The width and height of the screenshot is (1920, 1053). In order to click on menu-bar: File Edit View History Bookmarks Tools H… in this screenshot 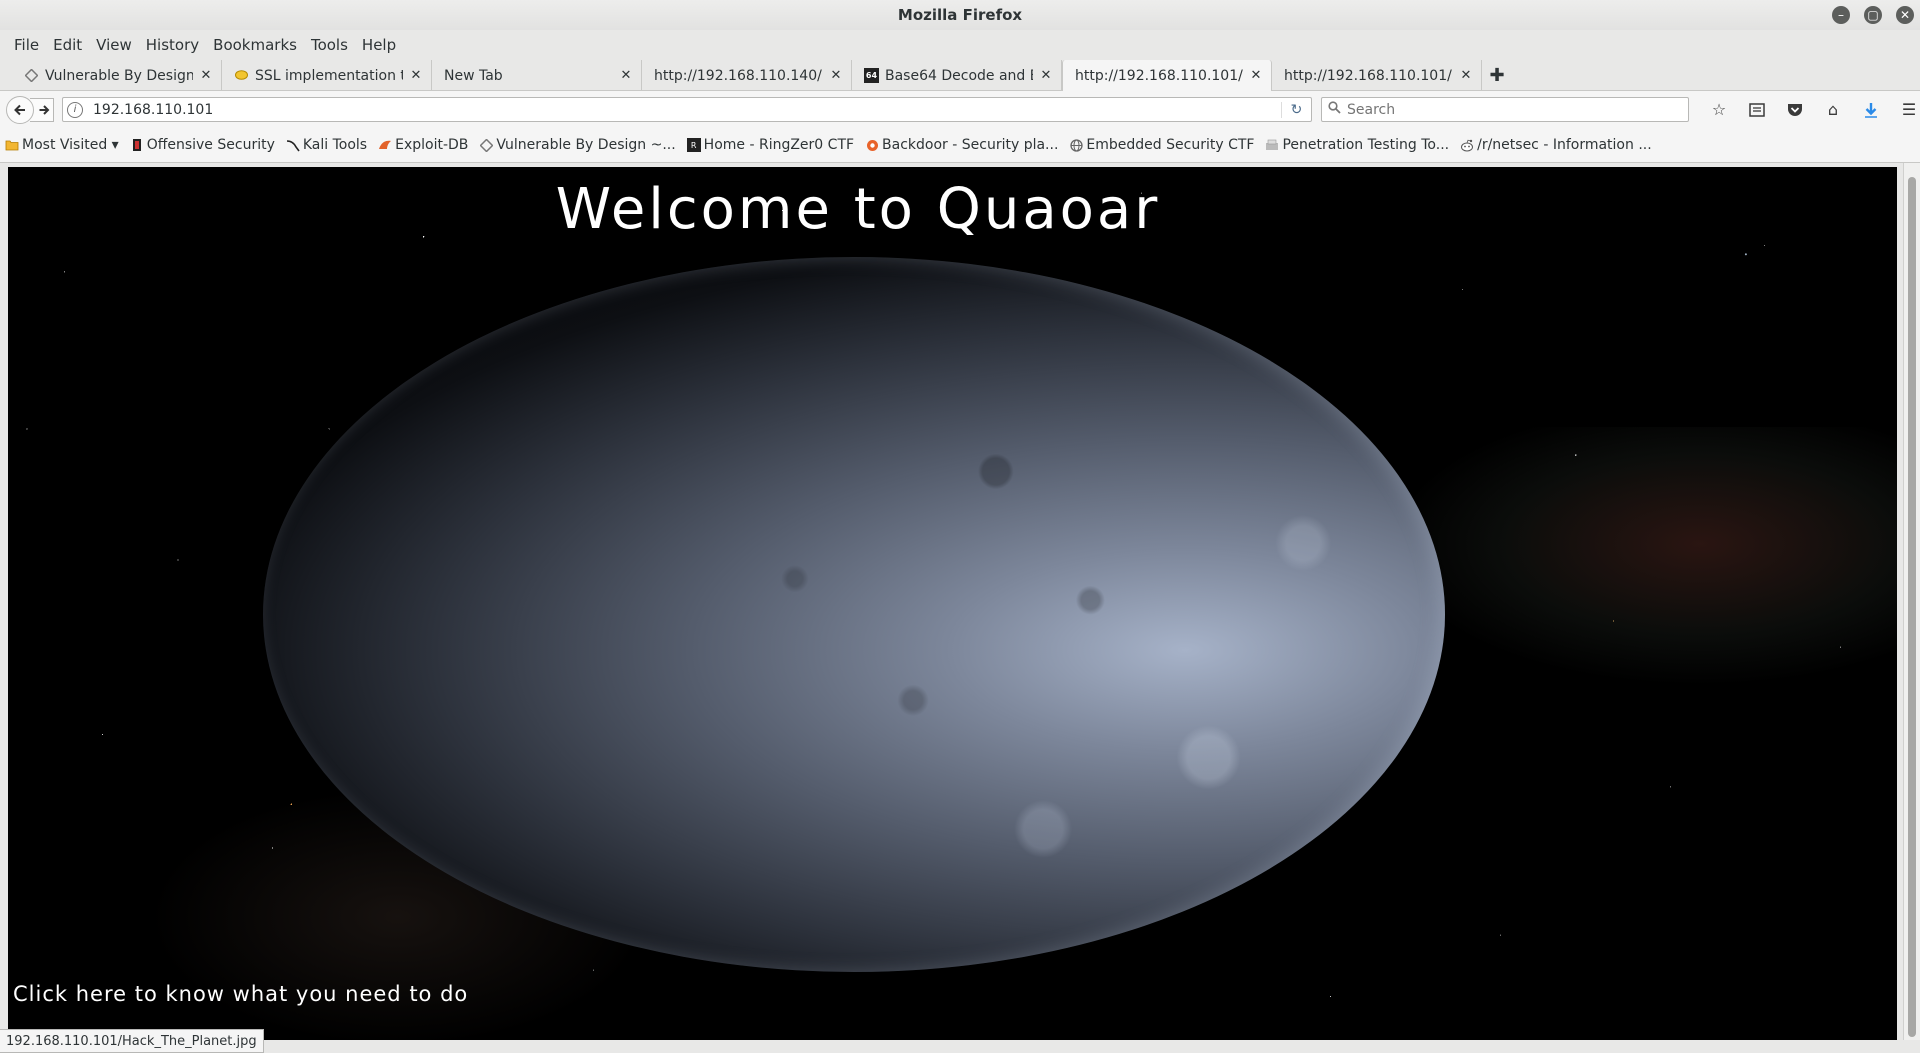, I will do `click(960, 45)`.